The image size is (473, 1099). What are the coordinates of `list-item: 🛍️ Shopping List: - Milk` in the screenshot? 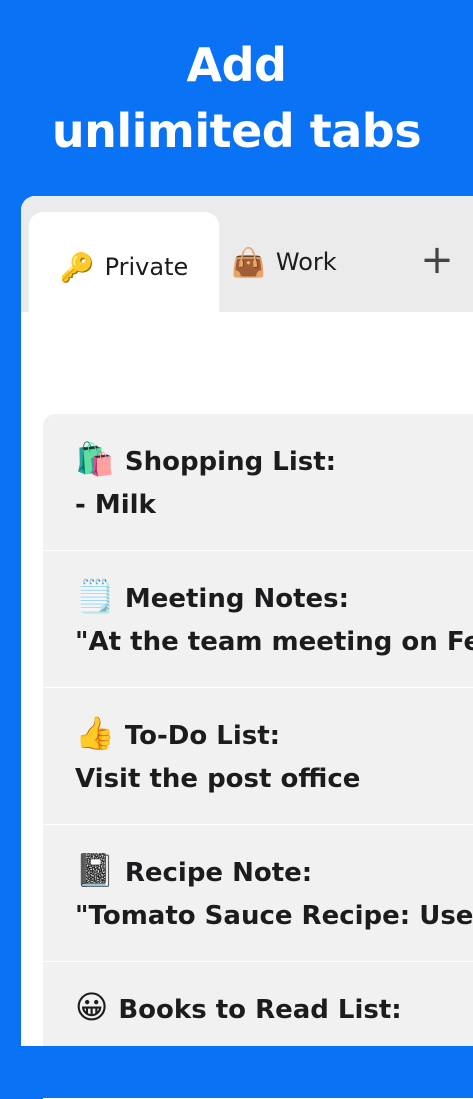 It's located at (258, 482).